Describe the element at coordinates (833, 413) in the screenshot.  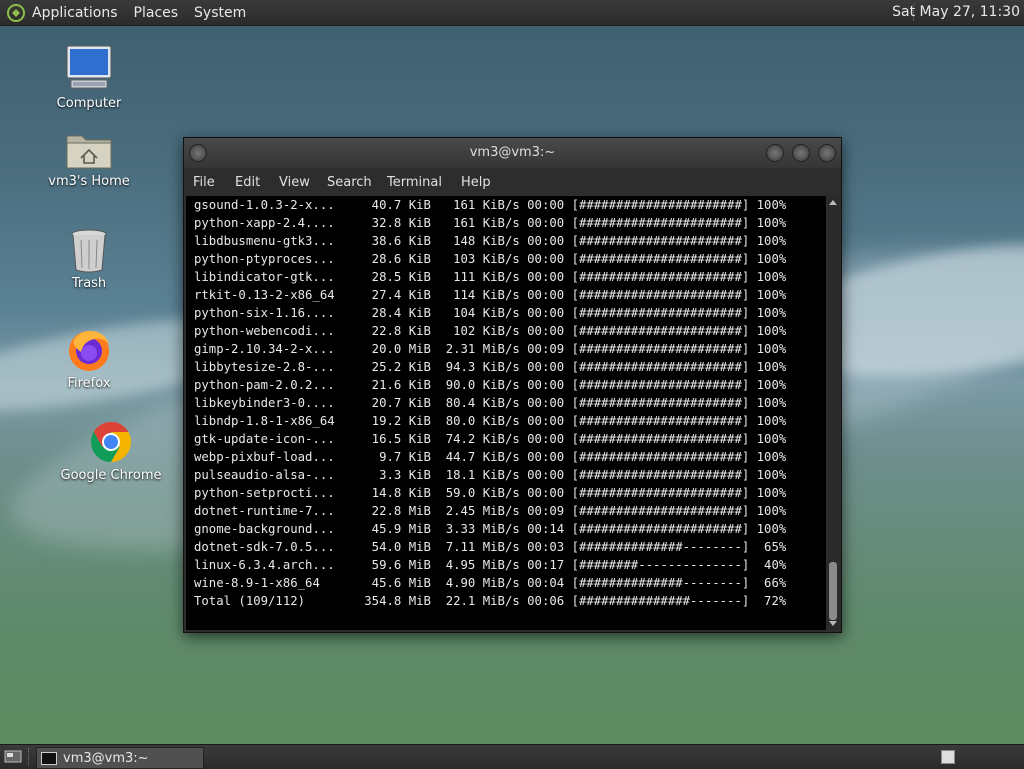
I see `terminal-scrollbar` at that location.